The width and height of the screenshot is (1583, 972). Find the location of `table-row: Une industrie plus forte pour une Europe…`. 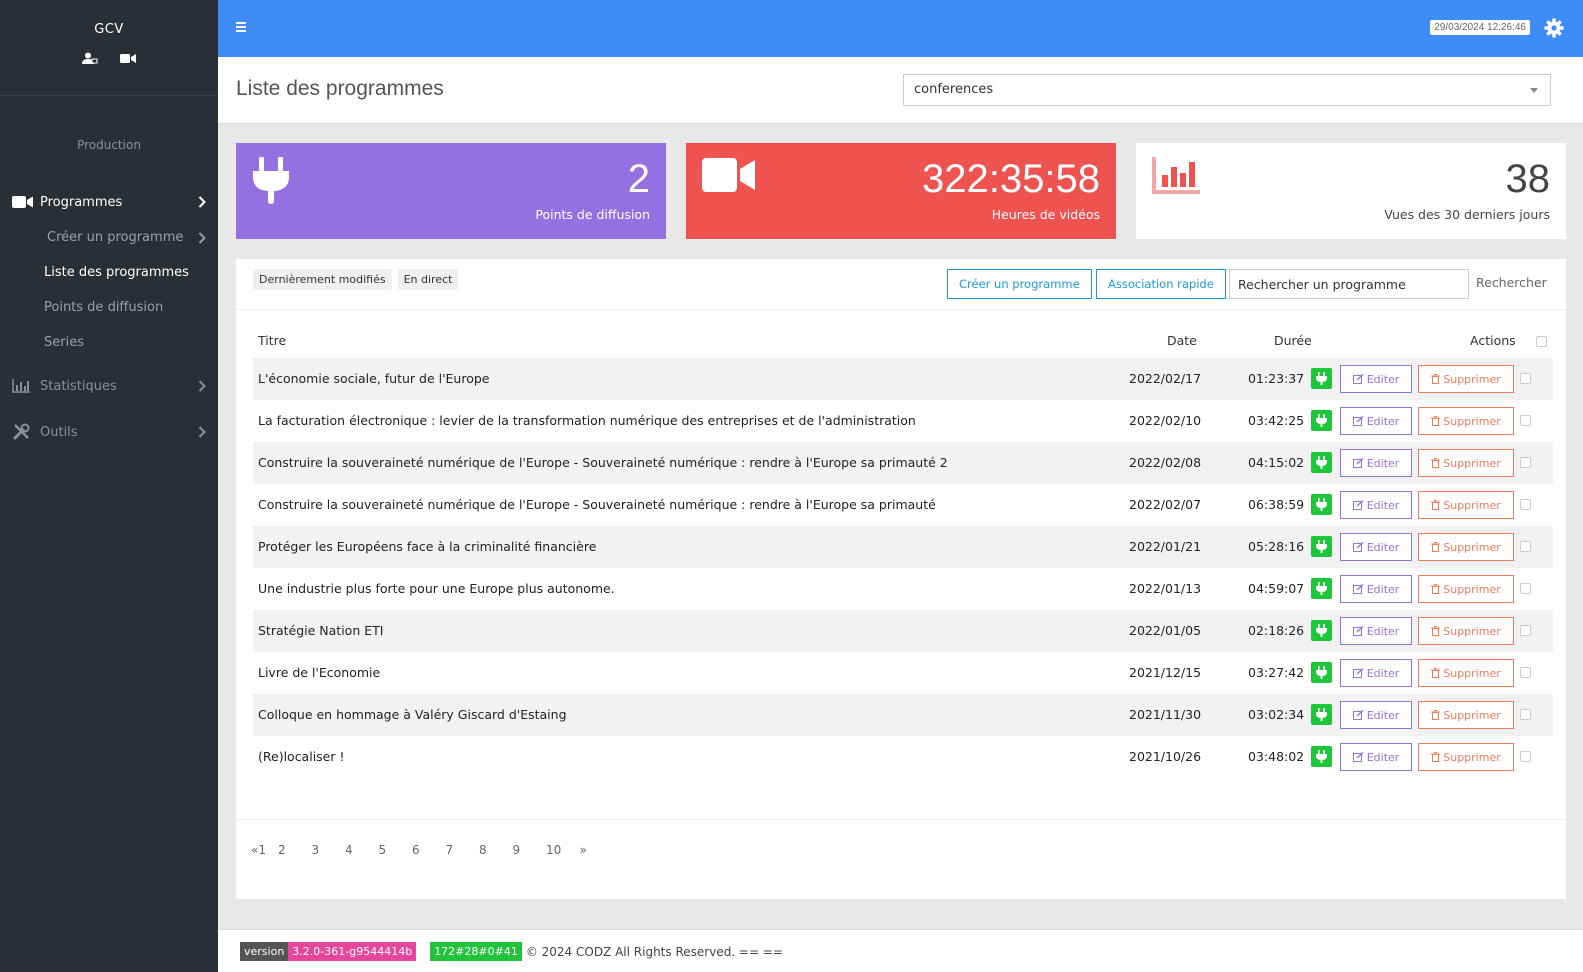

table-row: Une industrie plus forte pour une Europe… is located at coordinates (903, 589).